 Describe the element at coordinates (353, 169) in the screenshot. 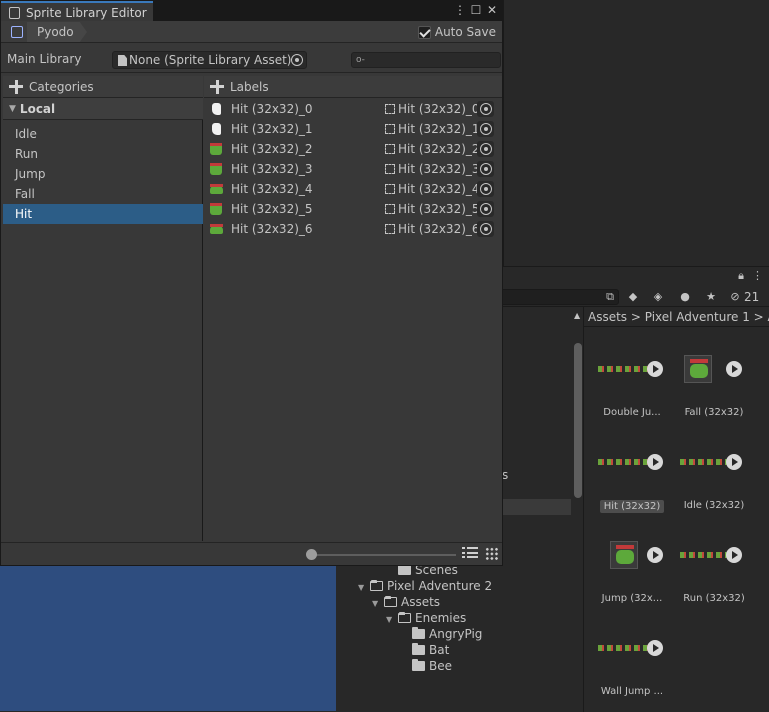

I see `label-row: Hit (32x32)_3 Hit (32x32)_3` at that location.